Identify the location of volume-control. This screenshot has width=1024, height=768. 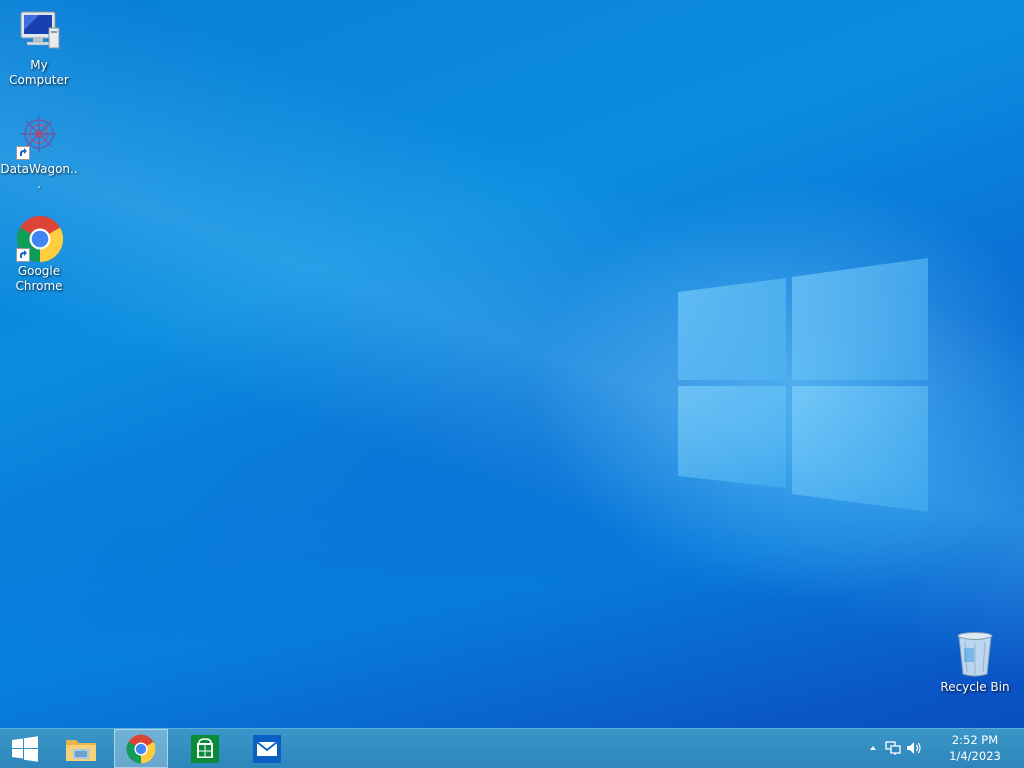
(915, 748).